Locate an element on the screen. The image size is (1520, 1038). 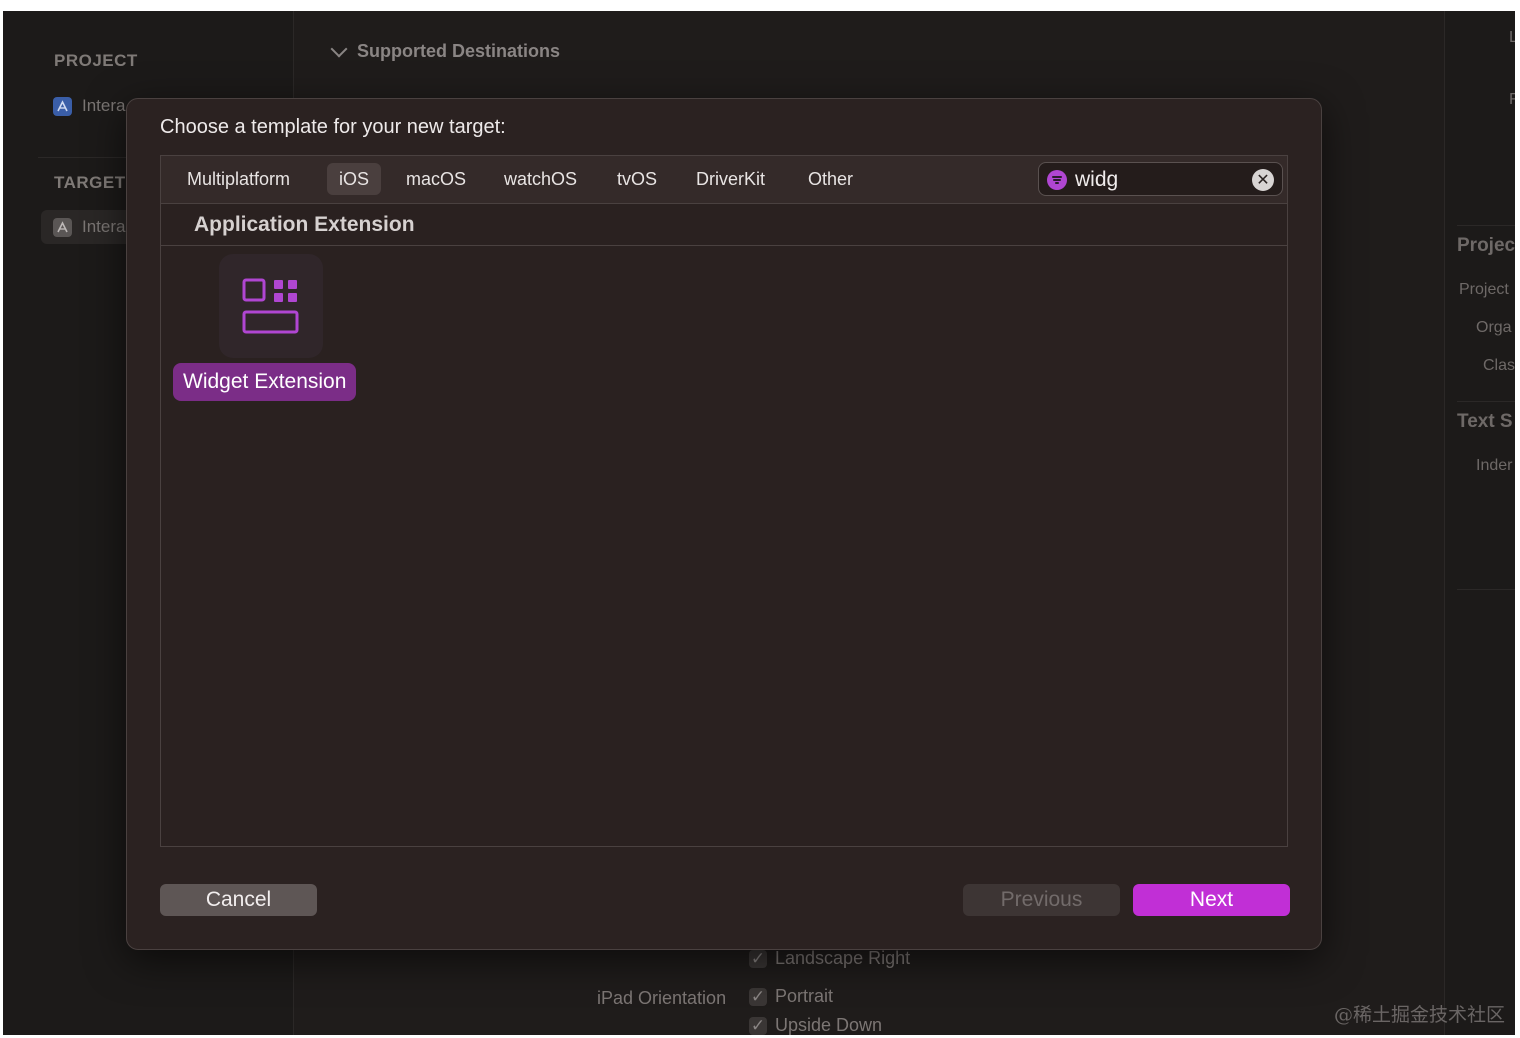
ipad-orientation-label: iPad Orientation is located at coordinates (662, 998).